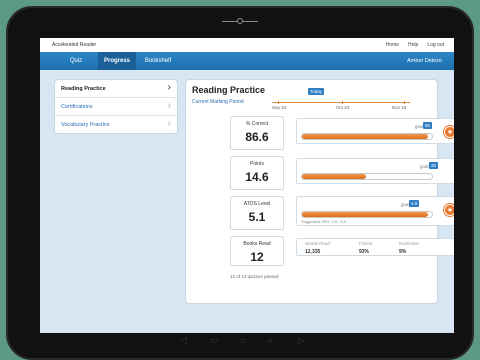 Image resolution: width=480 pixels, height=360 pixels. I want to click on sidebar-item-vocabulary-practice: Vocabulary Practice ›, so click(116, 125).